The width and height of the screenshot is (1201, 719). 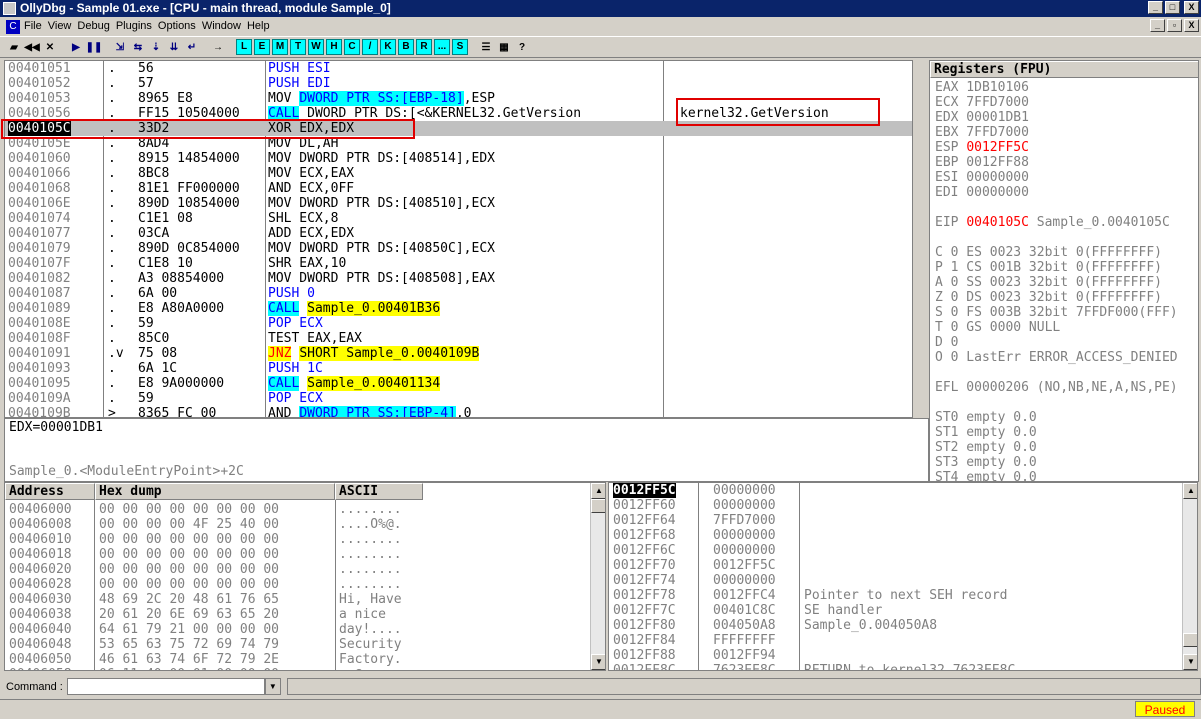 What do you see at coordinates (297, 614) in the screenshot?
I see `dump-row: 00406038 20 61 20 6E 69 63 65 20 a nice` at bounding box center [297, 614].